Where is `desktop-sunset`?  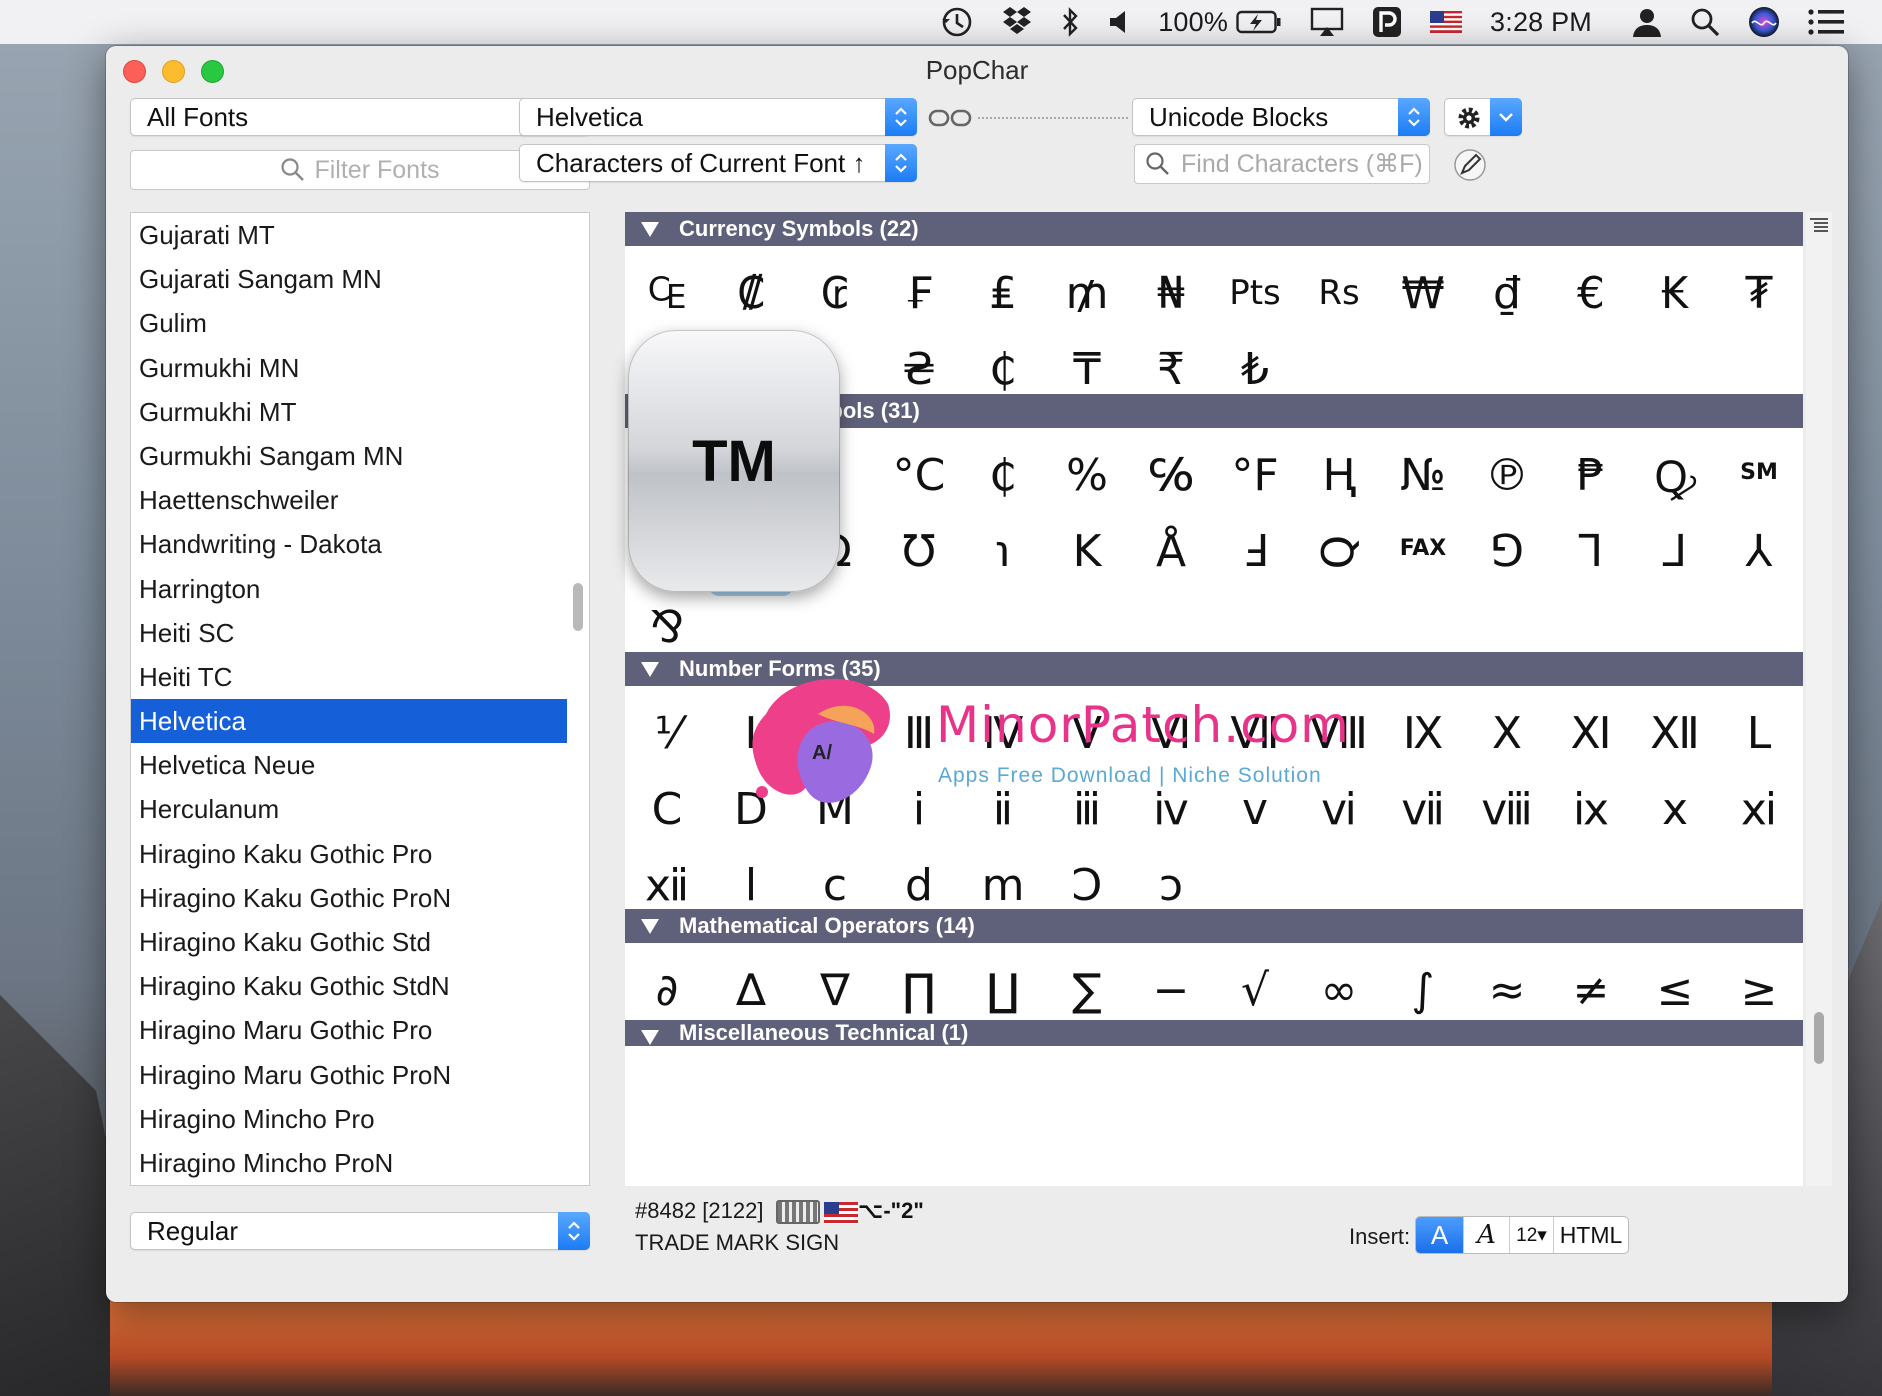 desktop-sunset is located at coordinates (941, 1348).